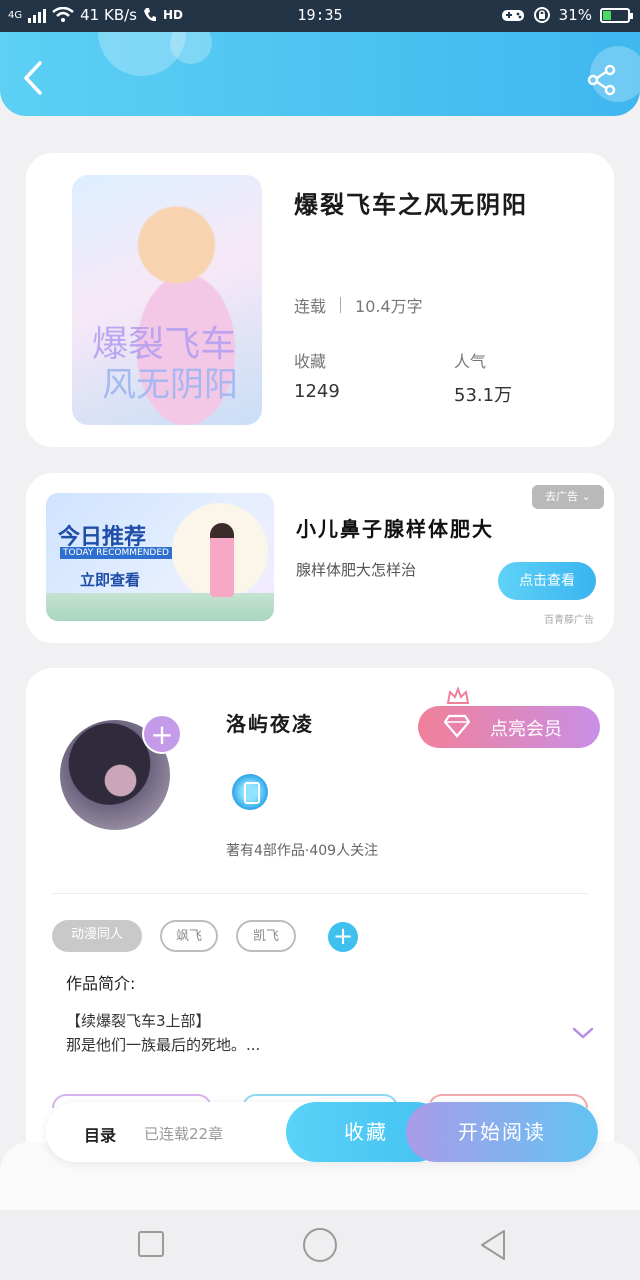 The image size is (640, 1280). I want to click on recents-icon, so click(151, 1244).